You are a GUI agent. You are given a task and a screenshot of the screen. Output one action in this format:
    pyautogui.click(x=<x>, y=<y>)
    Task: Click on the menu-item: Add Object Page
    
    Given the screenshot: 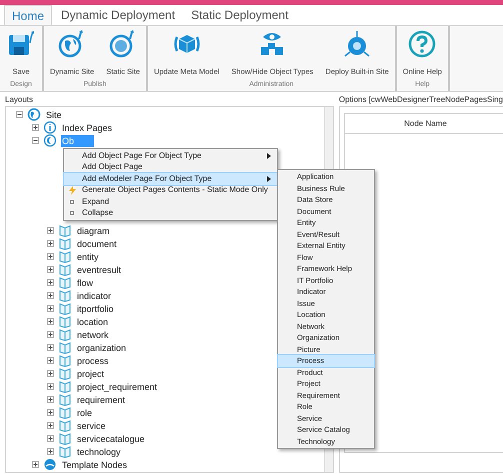 What is the action you would take?
    pyautogui.click(x=170, y=167)
    